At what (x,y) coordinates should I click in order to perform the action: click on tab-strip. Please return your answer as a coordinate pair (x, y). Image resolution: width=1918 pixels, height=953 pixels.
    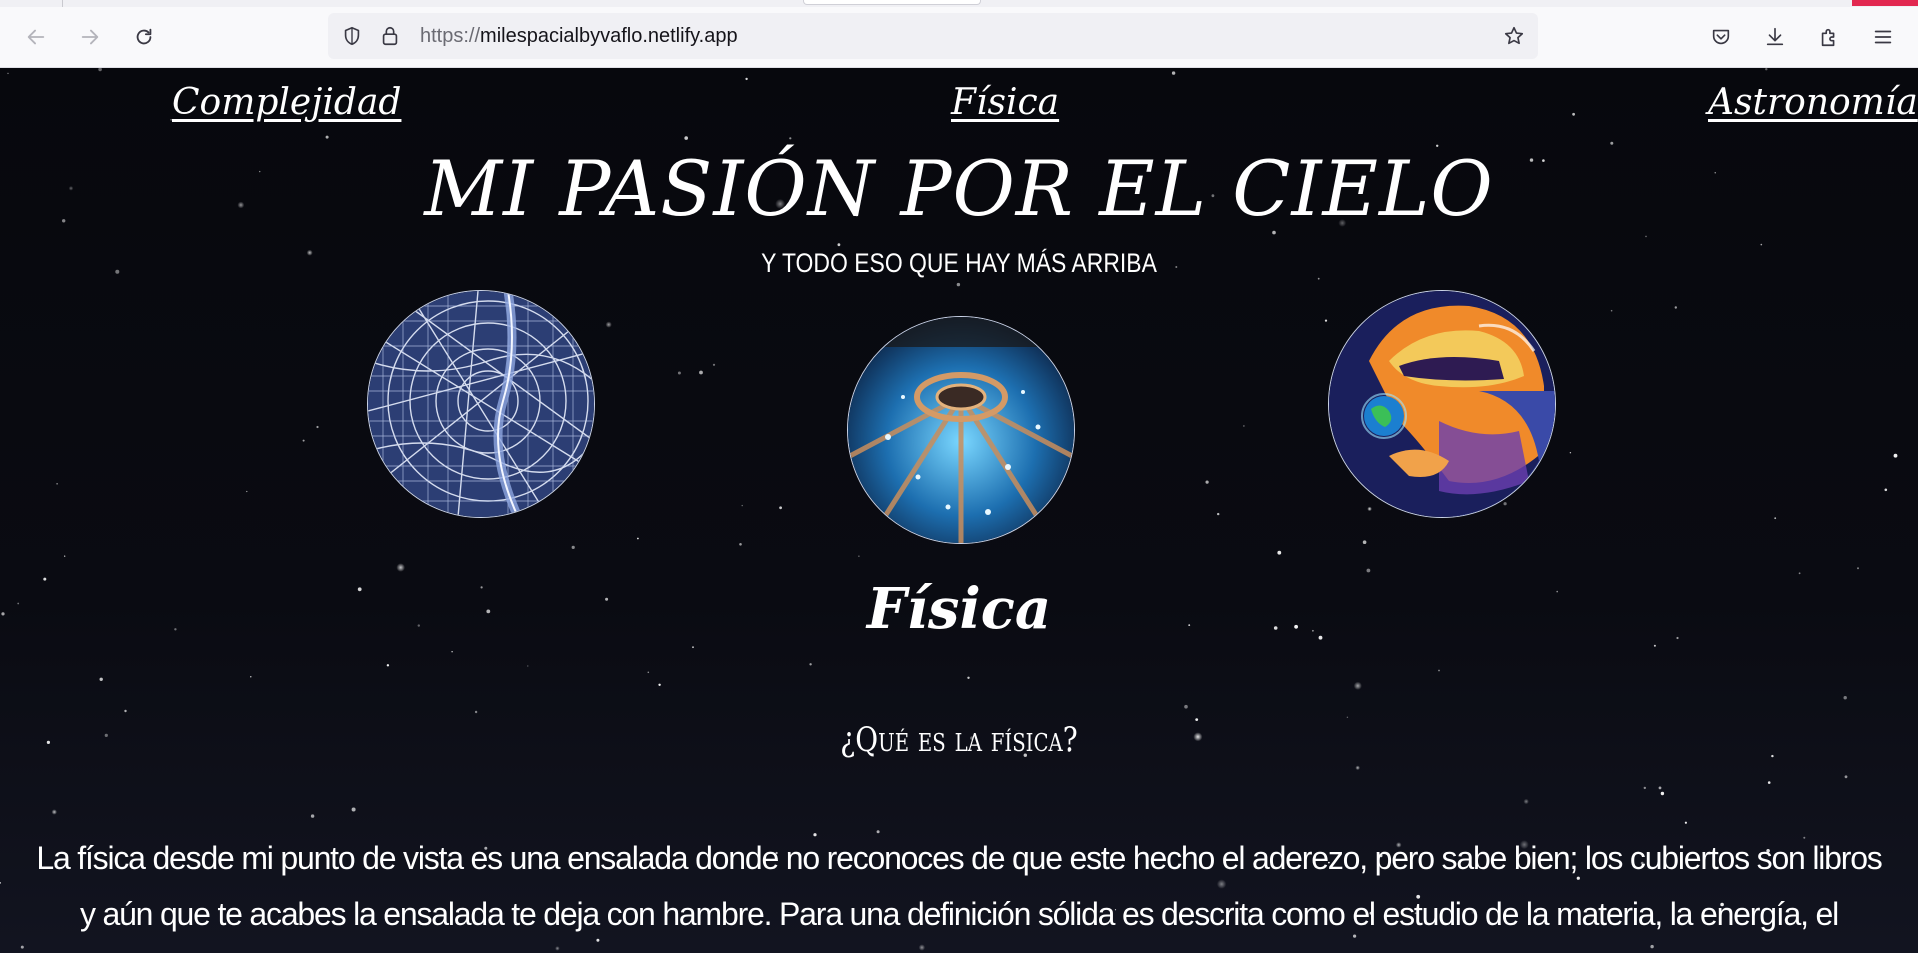
    Looking at the image, I should click on (959, 3).